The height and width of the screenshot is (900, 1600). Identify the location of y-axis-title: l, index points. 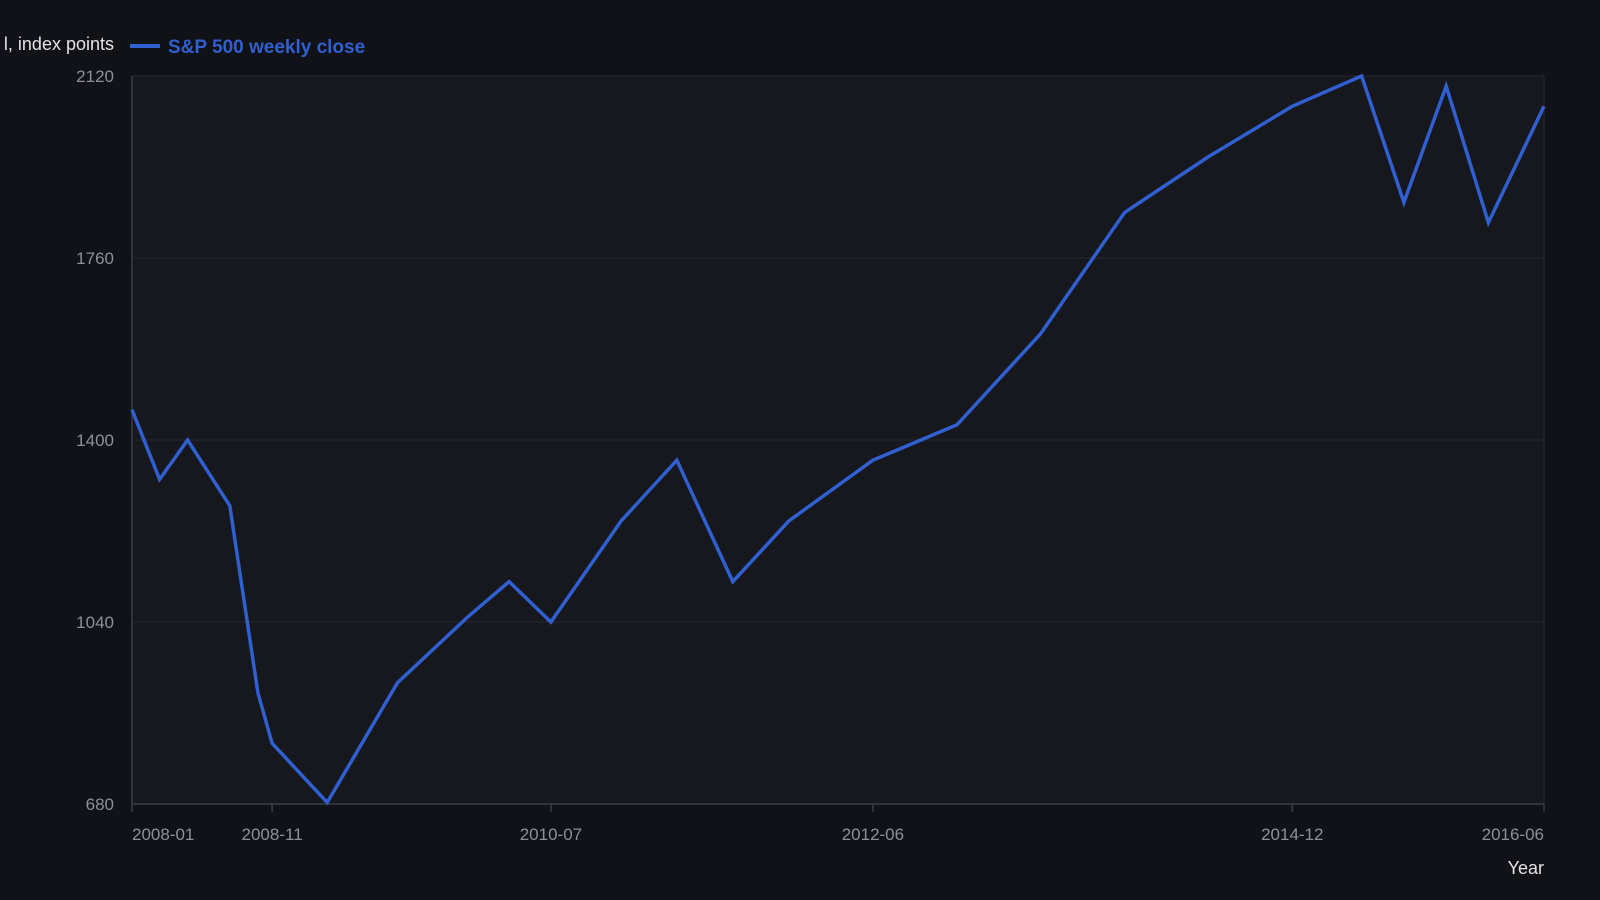
(59, 44).